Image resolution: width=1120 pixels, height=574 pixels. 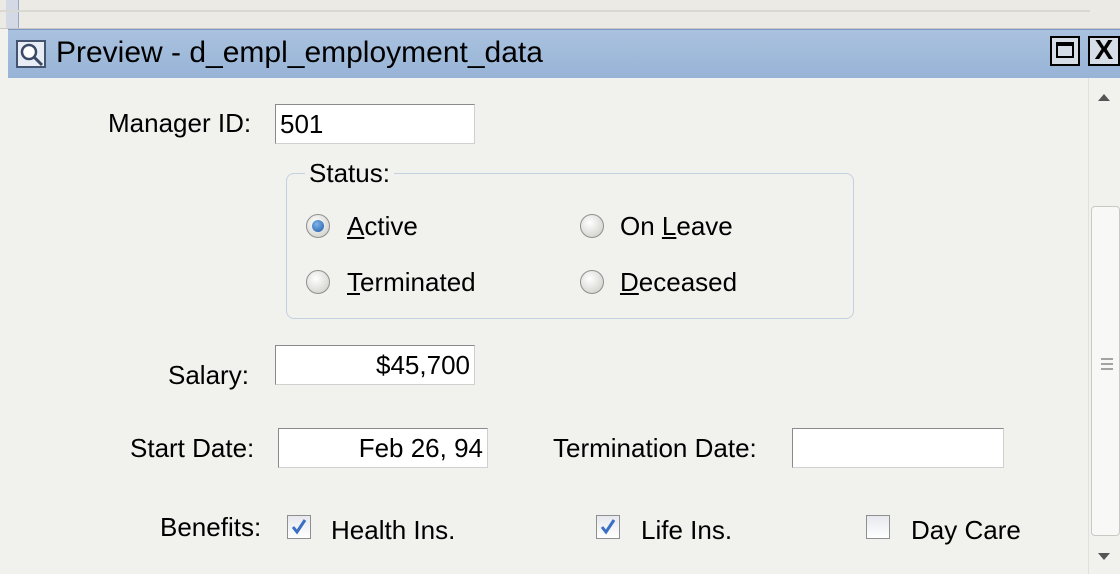 What do you see at coordinates (878, 527) in the screenshot?
I see `checkbox-day-care` at bounding box center [878, 527].